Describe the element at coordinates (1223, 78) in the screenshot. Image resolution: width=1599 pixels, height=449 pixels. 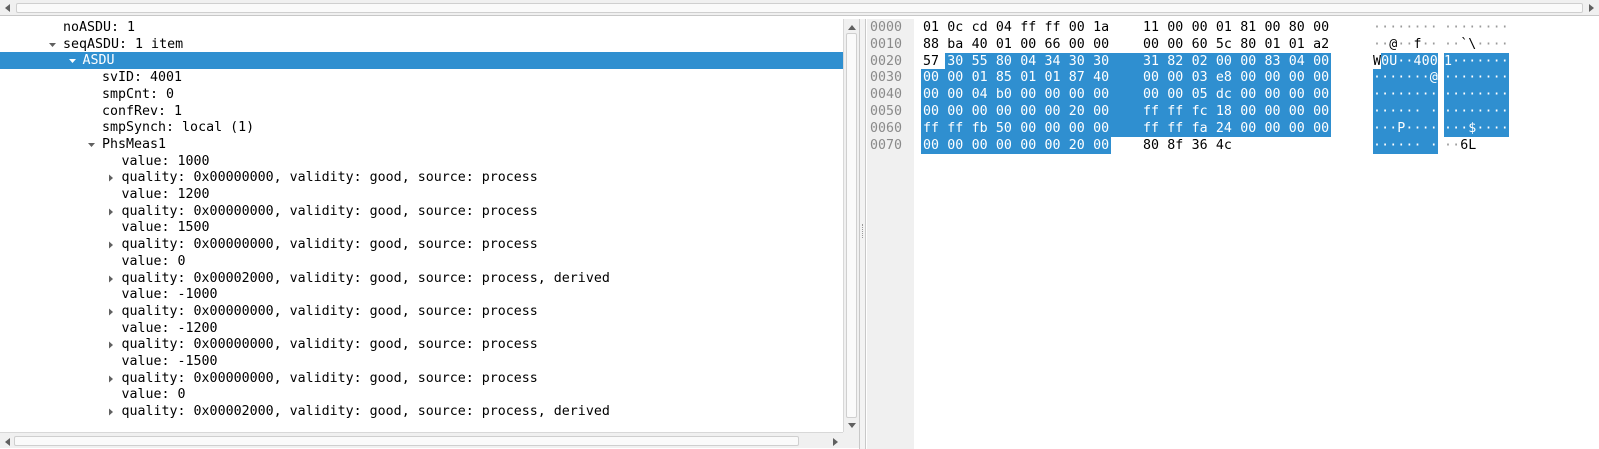
I see `hex-byte: e8` at that location.